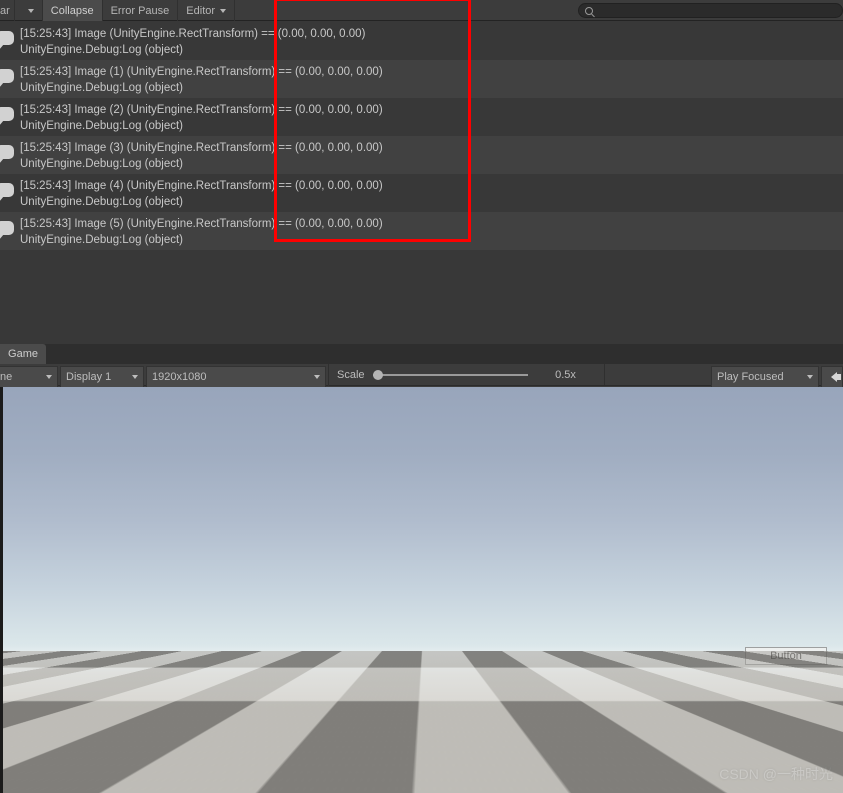 Image resolution: width=843 pixels, height=793 pixels. I want to click on search-input, so click(719, 10).